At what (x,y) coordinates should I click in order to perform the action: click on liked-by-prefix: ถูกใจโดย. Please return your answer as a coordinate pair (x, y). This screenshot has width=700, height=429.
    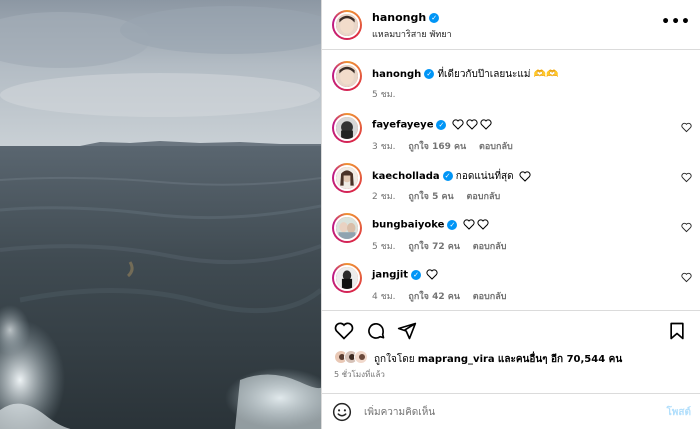
    Looking at the image, I should click on (394, 359).